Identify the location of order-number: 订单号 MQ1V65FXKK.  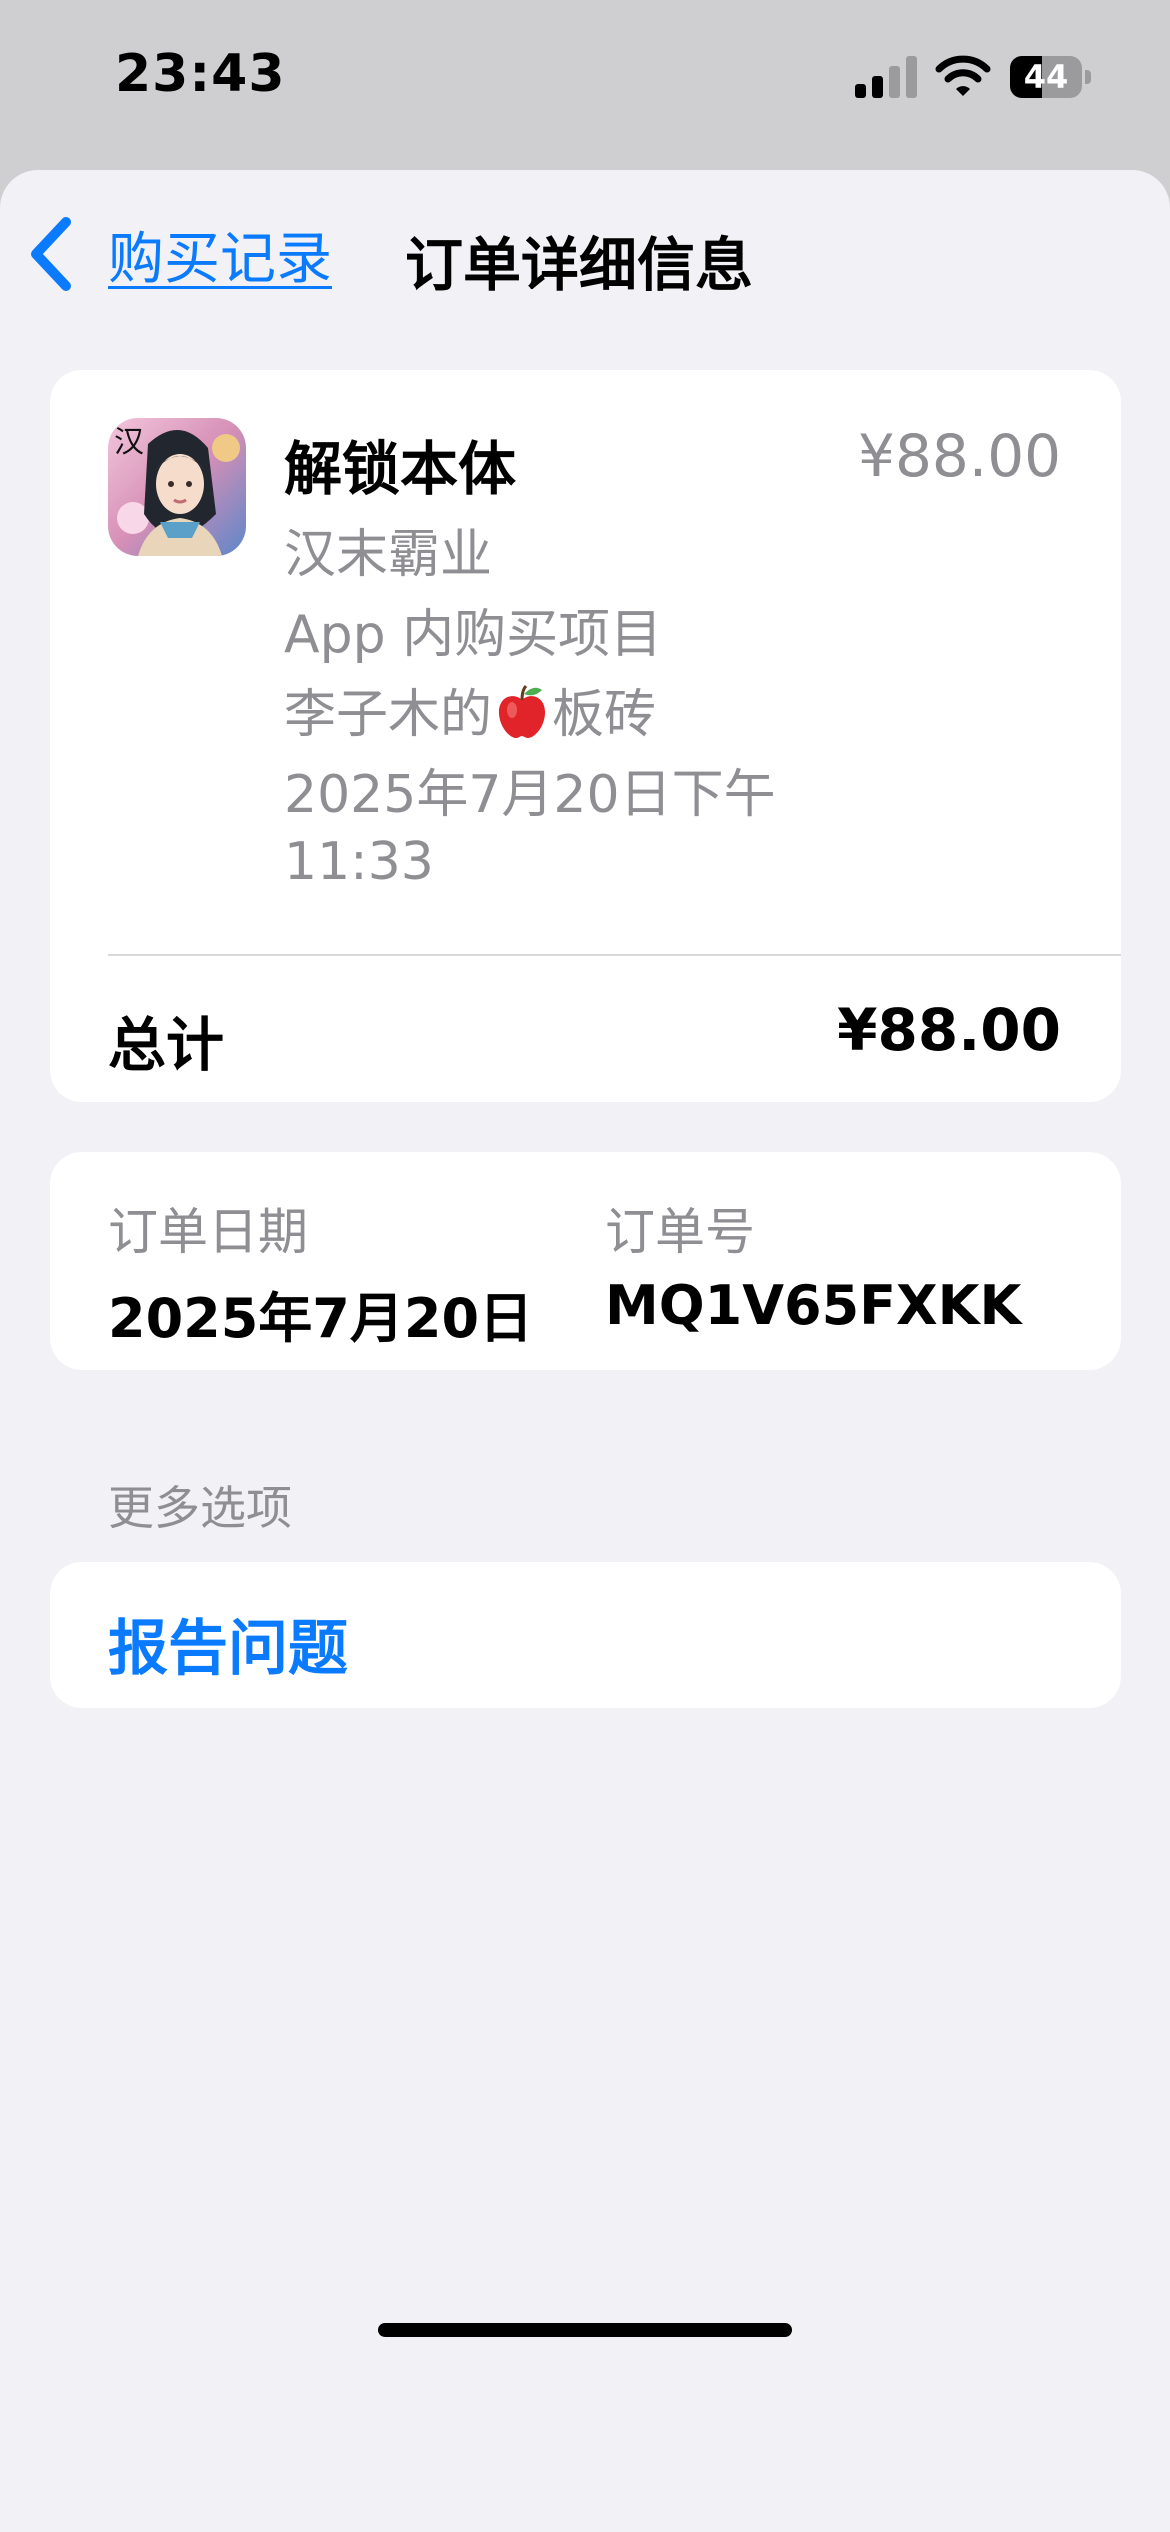
(813, 1264).